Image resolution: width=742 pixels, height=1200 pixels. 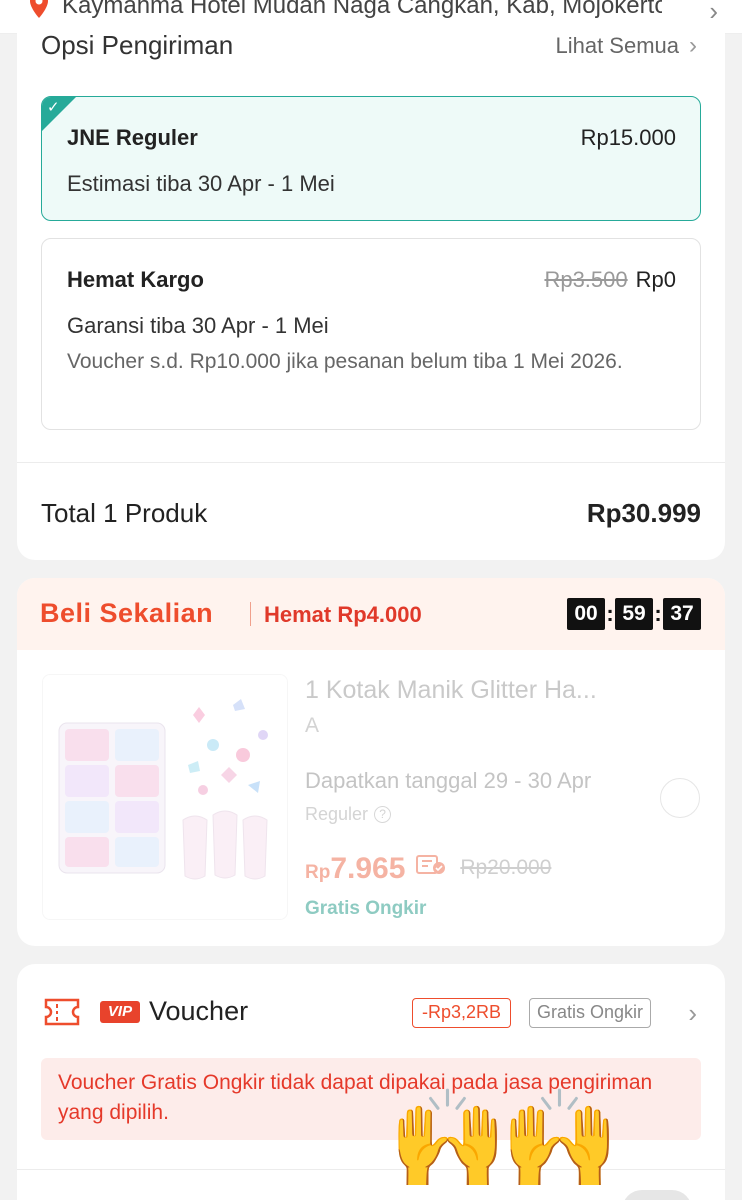 What do you see at coordinates (53, 107) in the screenshot?
I see `check-icon: ✓` at bounding box center [53, 107].